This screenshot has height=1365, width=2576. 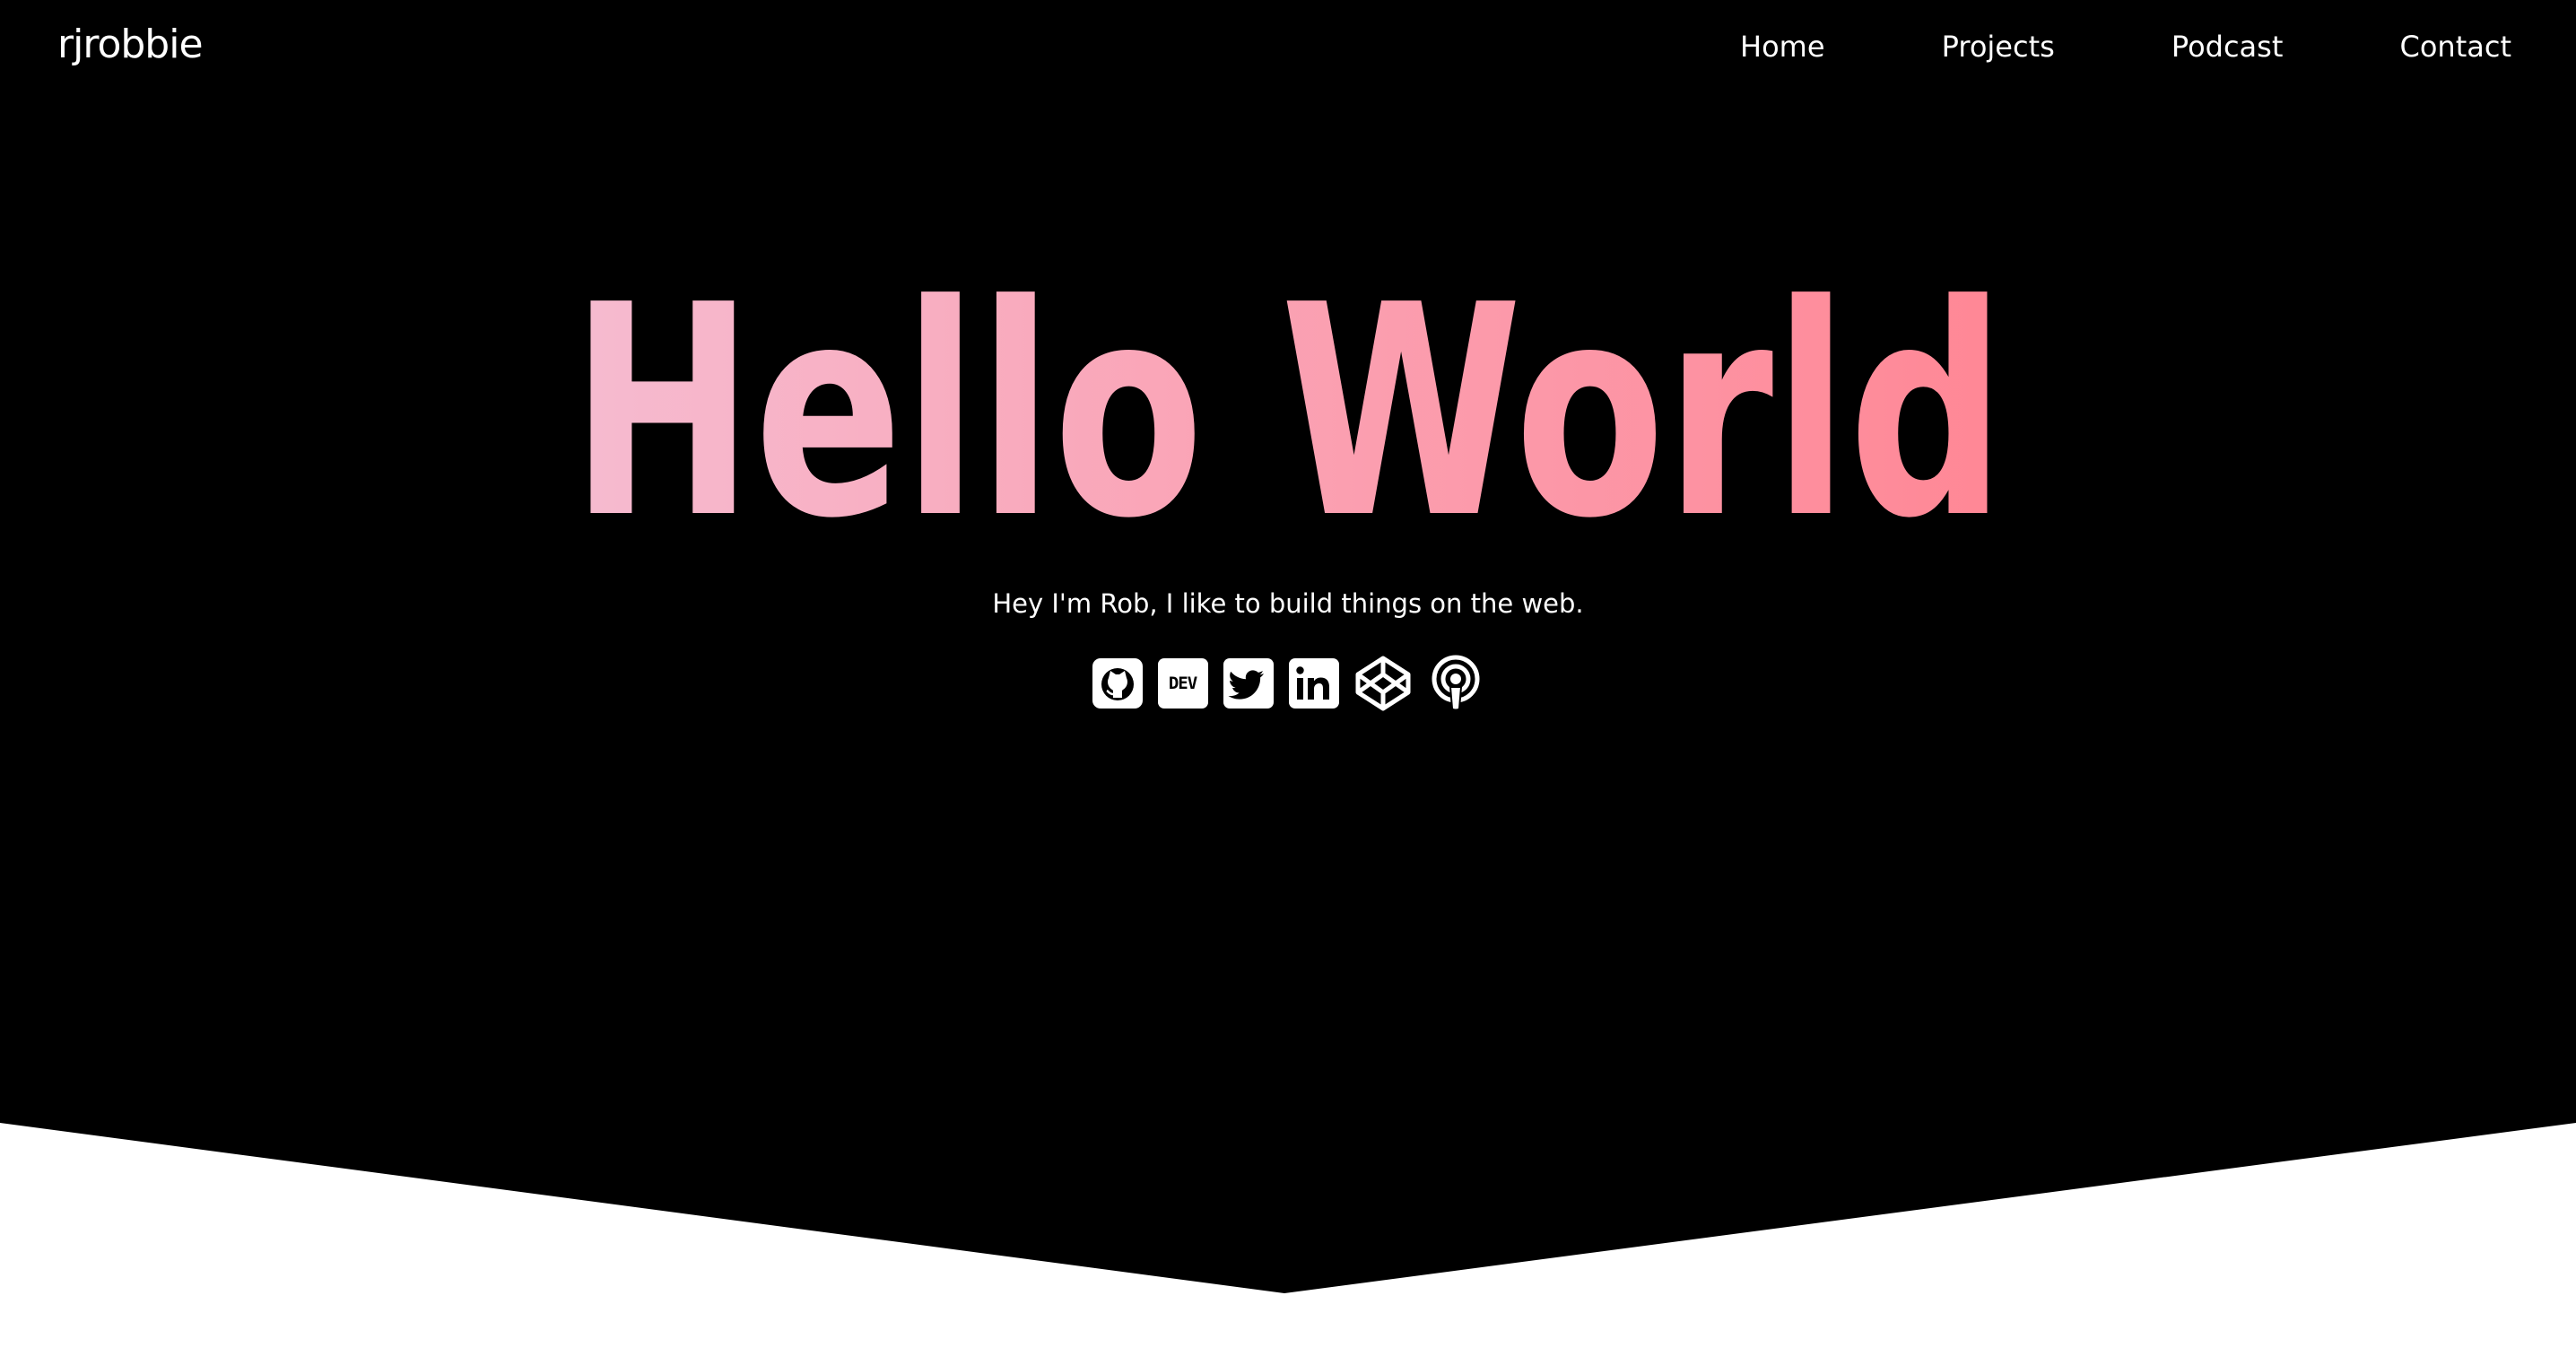 I want to click on nav-home: Home, so click(x=1782, y=47).